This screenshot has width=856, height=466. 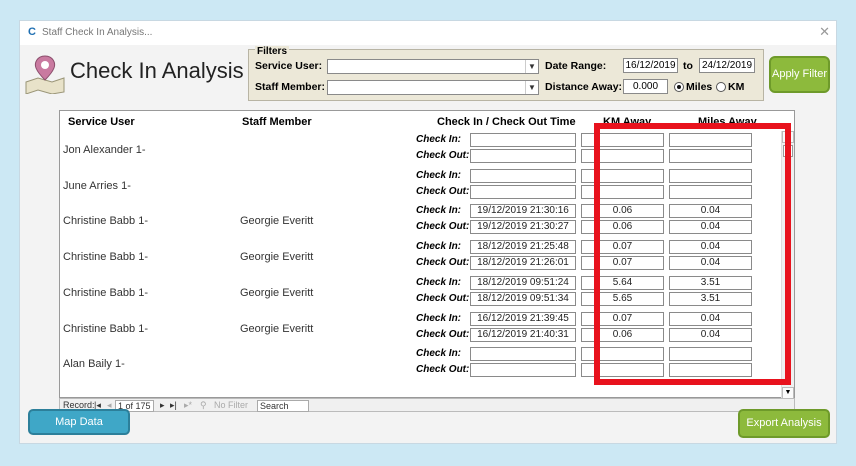 What do you see at coordinates (94, 364) in the screenshot?
I see `service-user-cell: Alan Baily 1-` at bounding box center [94, 364].